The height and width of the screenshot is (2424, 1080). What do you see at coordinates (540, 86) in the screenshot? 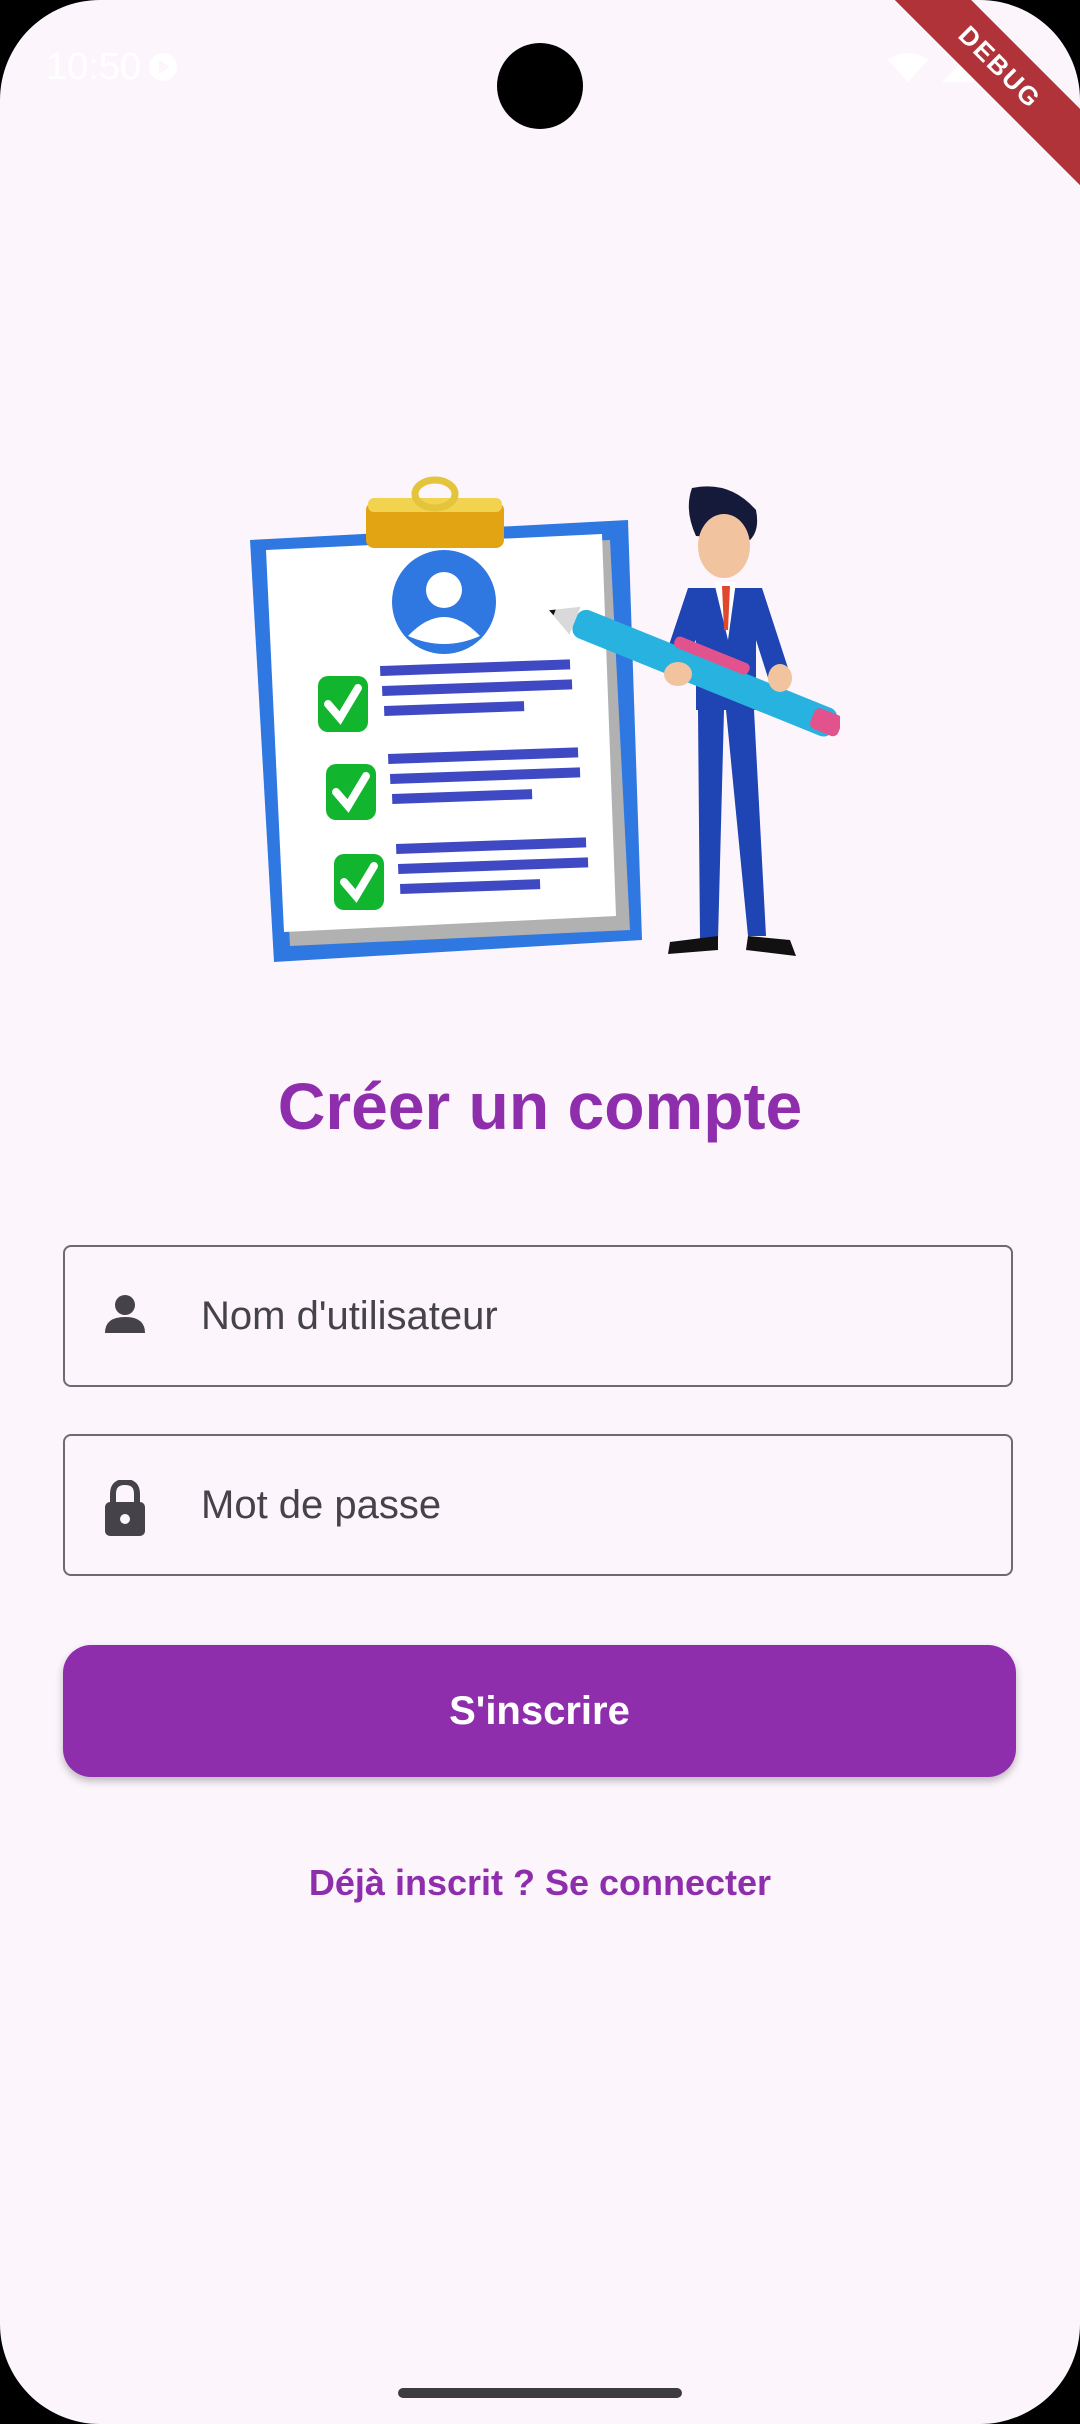
I see `camera-cutout` at bounding box center [540, 86].